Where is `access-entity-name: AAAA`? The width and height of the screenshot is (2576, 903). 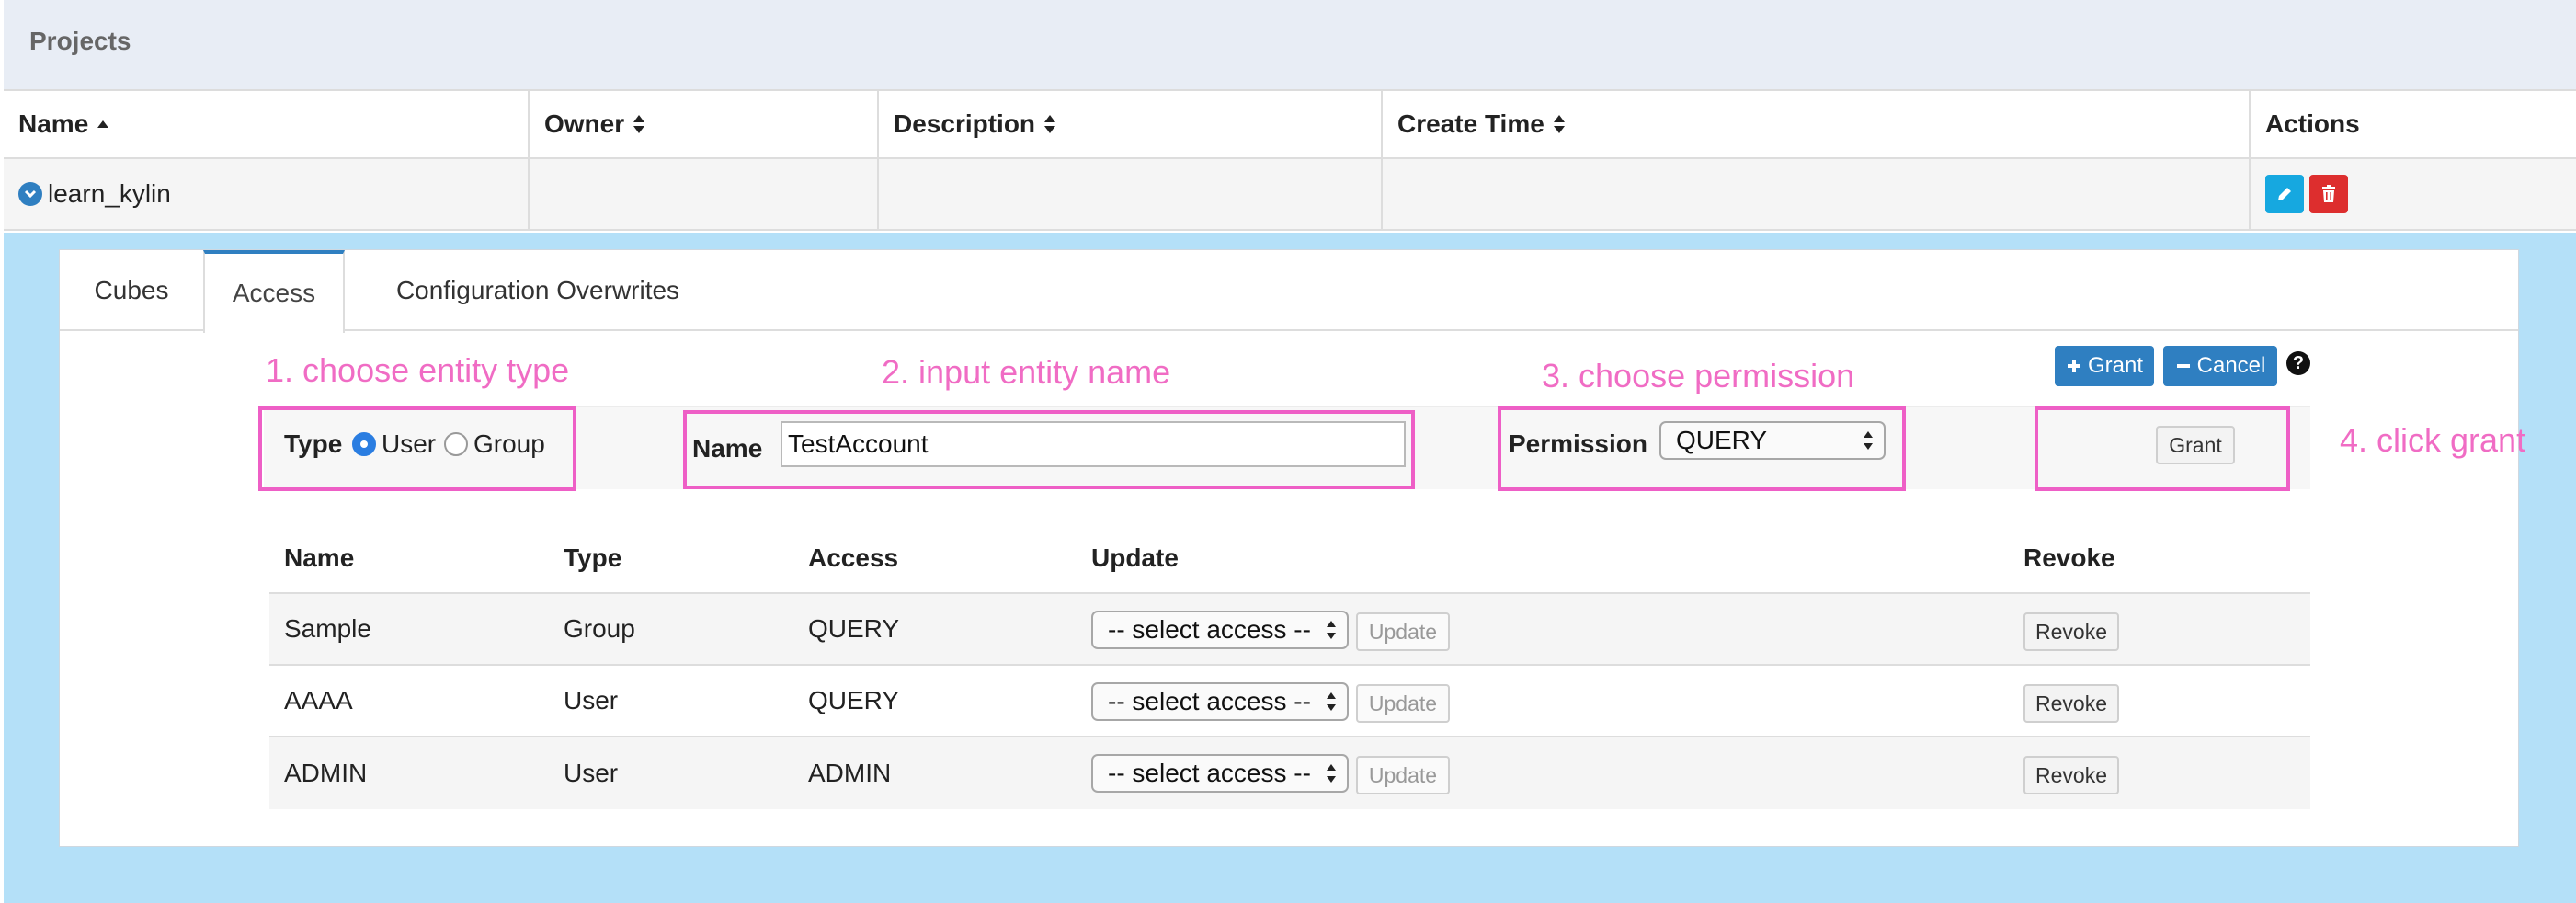
access-entity-name: AAAA is located at coordinates (318, 700).